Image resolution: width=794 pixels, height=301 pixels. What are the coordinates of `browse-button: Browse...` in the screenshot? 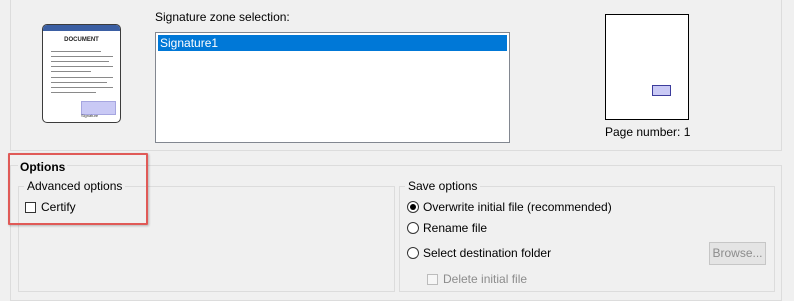 It's located at (737, 253).